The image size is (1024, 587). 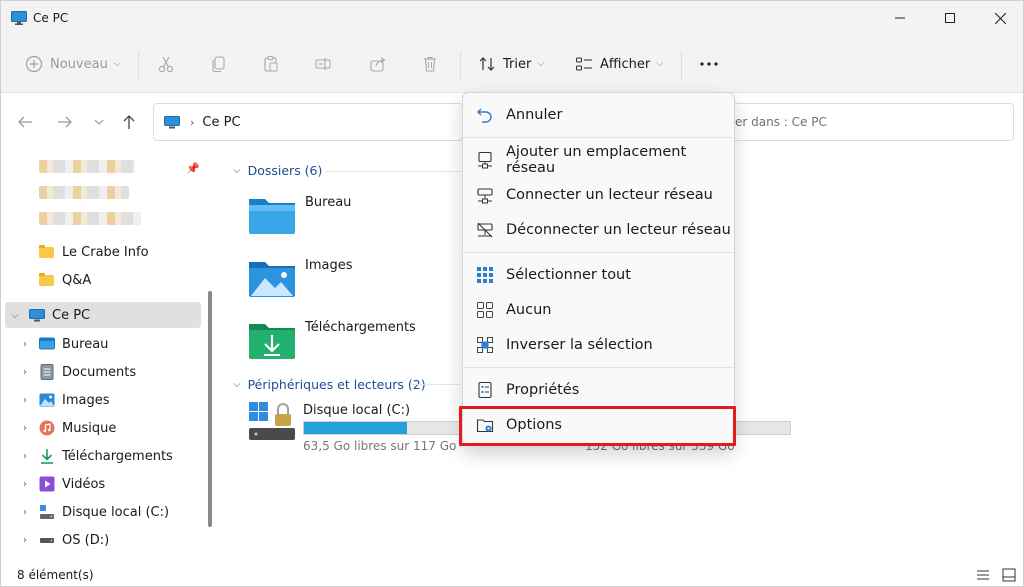 I want to click on sort-label: Trier, so click(x=517, y=64).